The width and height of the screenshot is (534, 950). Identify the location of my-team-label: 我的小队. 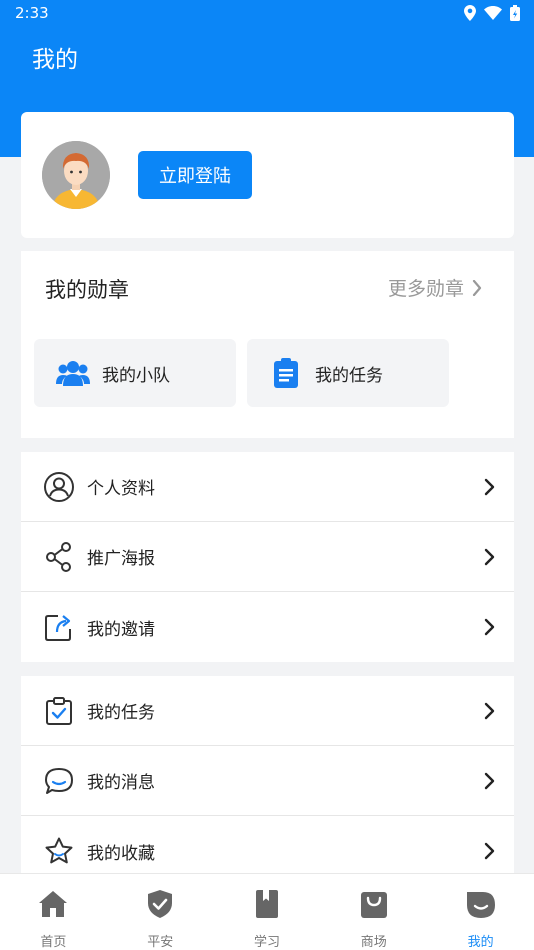
(136, 375).